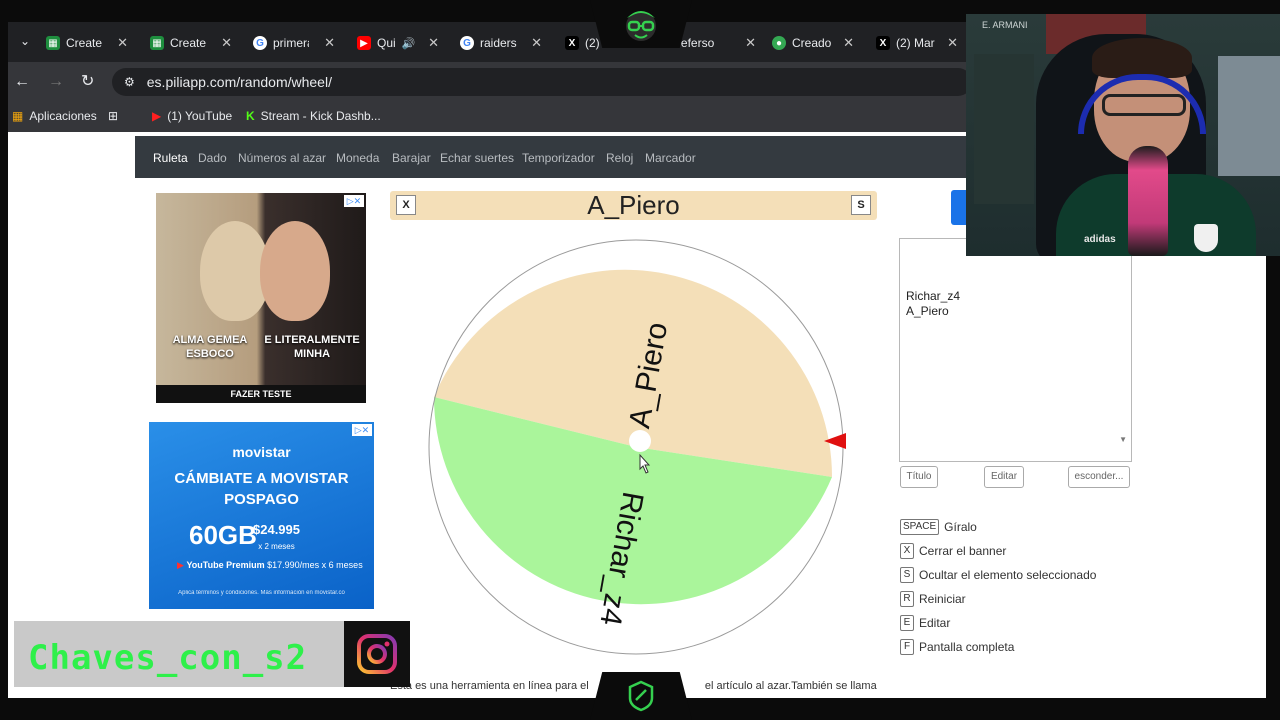 The height and width of the screenshot is (720, 1280). Describe the element at coordinates (192, 116) in the screenshot. I see `bookmark-youtube: ▶ (1) YouTube` at that location.